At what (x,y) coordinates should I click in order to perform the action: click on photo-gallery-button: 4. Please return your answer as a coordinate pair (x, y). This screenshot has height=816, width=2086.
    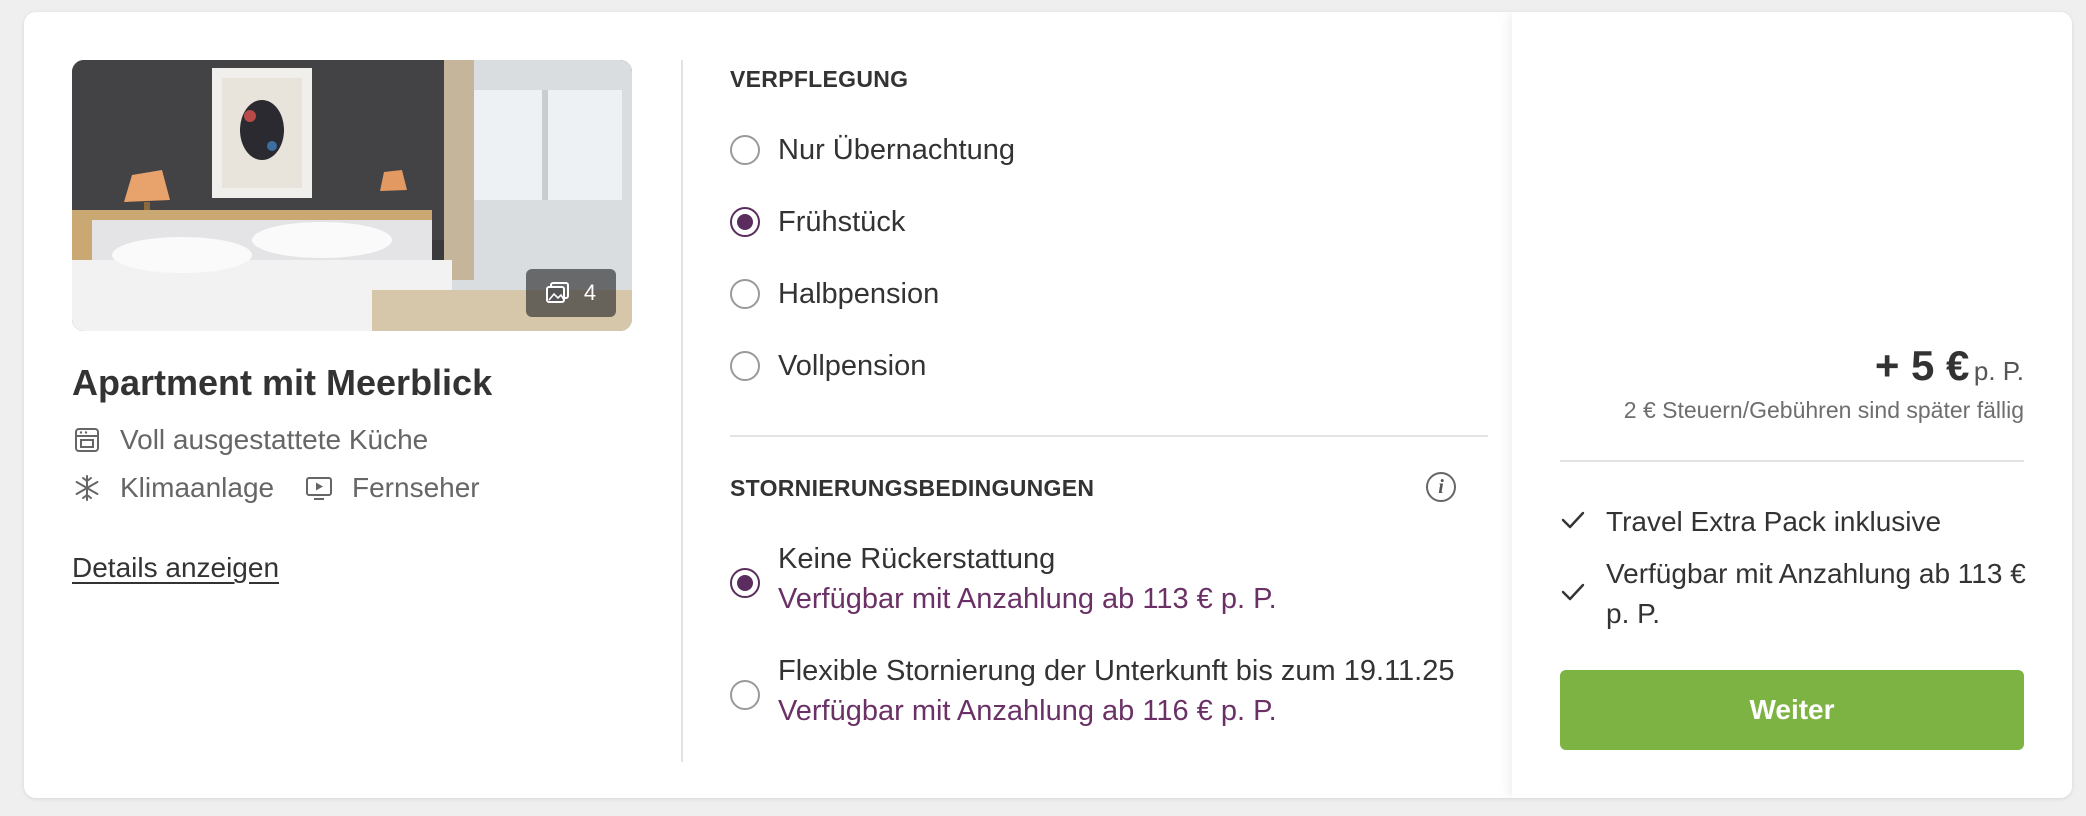
    Looking at the image, I should click on (571, 293).